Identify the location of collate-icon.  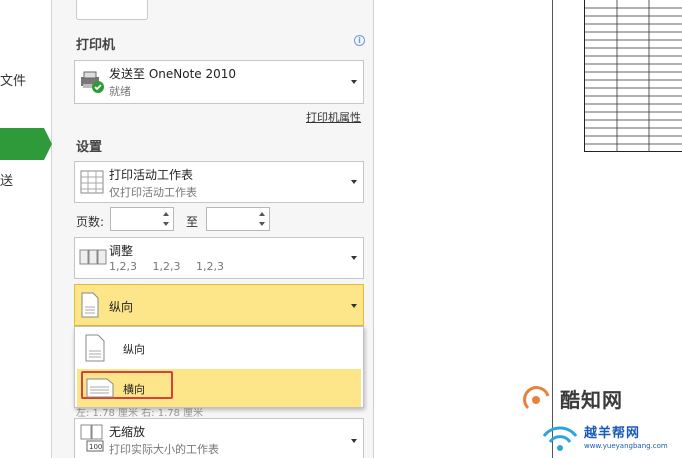
(93, 257).